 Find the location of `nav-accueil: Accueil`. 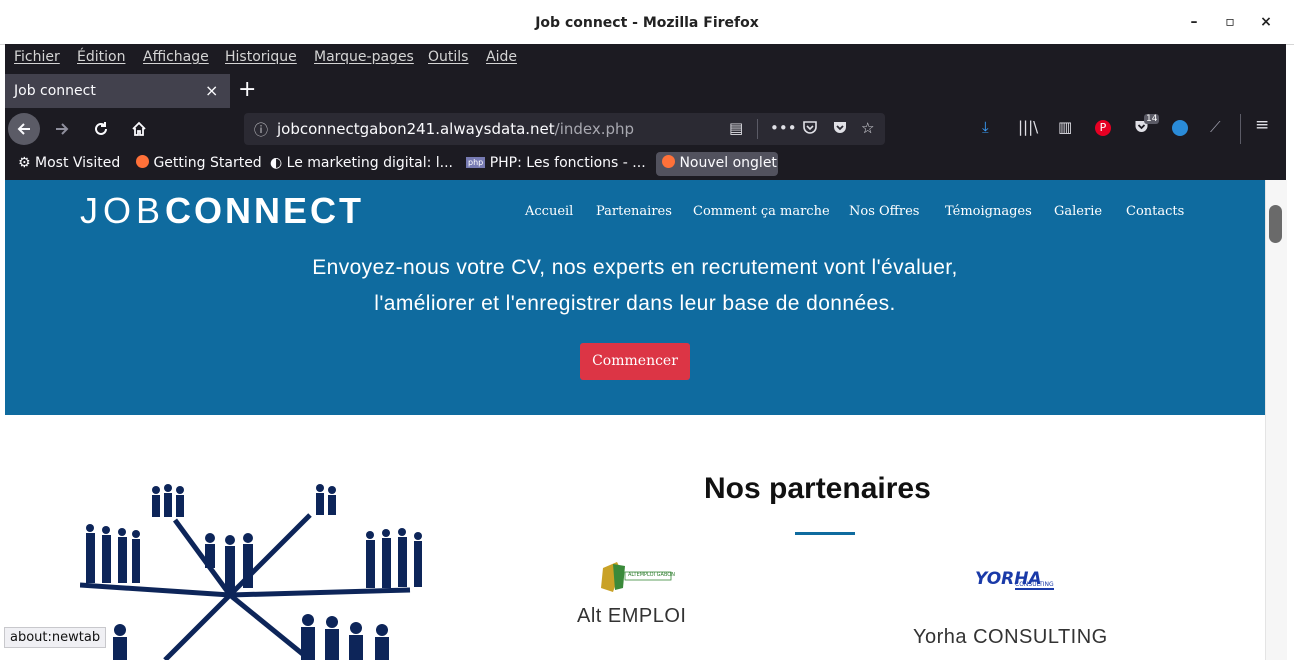

nav-accueil: Accueil is located at coordinates (549, 211).